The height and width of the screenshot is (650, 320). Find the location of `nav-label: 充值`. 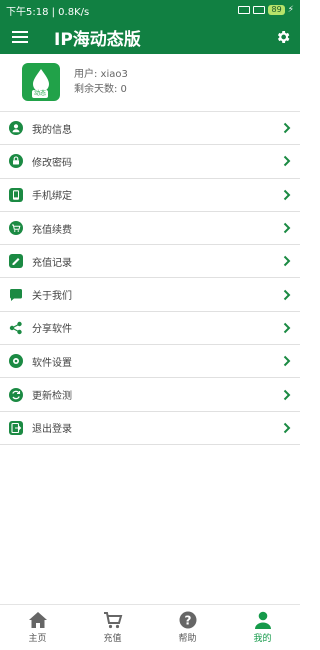

nav-label: 充值 is located at coordinates (112, 639).